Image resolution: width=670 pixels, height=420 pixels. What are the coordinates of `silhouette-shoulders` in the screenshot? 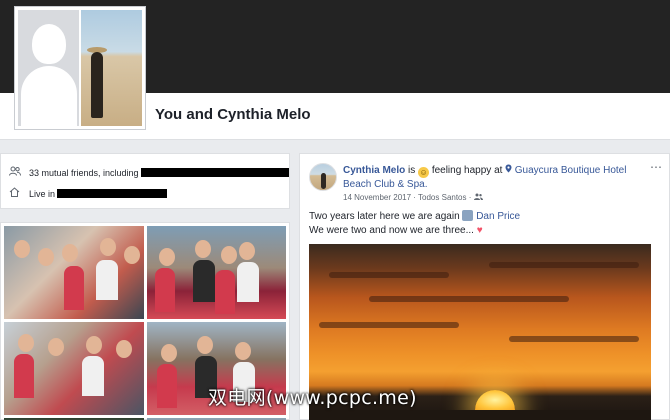 It's located at (49, 96).